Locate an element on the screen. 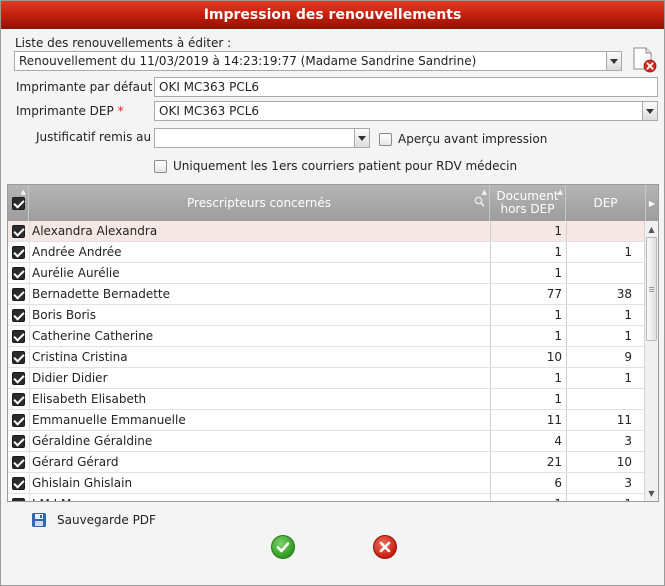  prescriber-name: Aurélie Aurélie is located at coordinates (259, 273).